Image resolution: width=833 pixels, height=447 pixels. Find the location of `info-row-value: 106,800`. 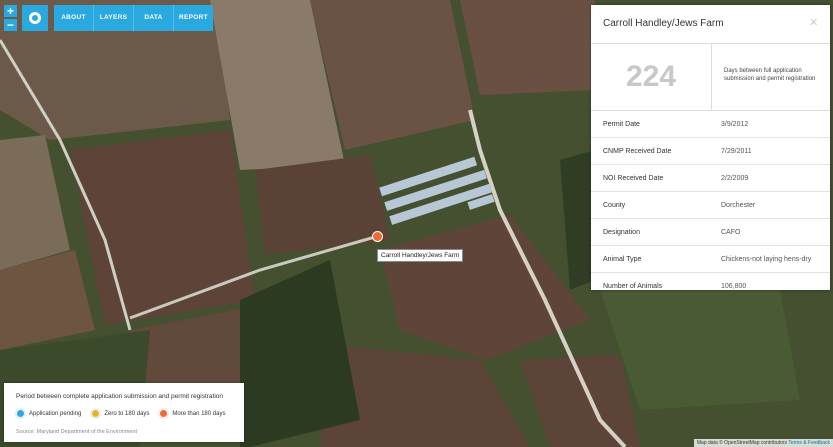

info-row-value: 106,800 is located at coordinates (734, 286).